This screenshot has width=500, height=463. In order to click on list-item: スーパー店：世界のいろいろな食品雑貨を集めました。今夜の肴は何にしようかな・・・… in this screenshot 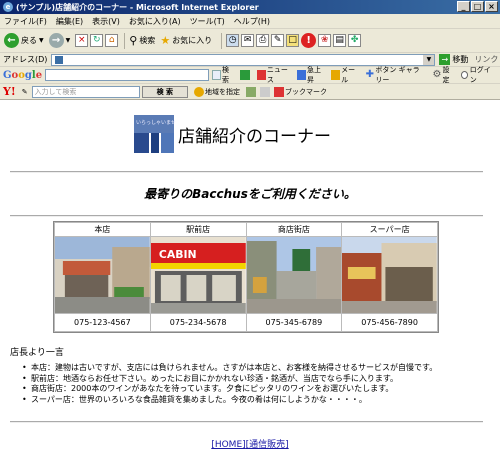, I will do `click(229, 400)`.